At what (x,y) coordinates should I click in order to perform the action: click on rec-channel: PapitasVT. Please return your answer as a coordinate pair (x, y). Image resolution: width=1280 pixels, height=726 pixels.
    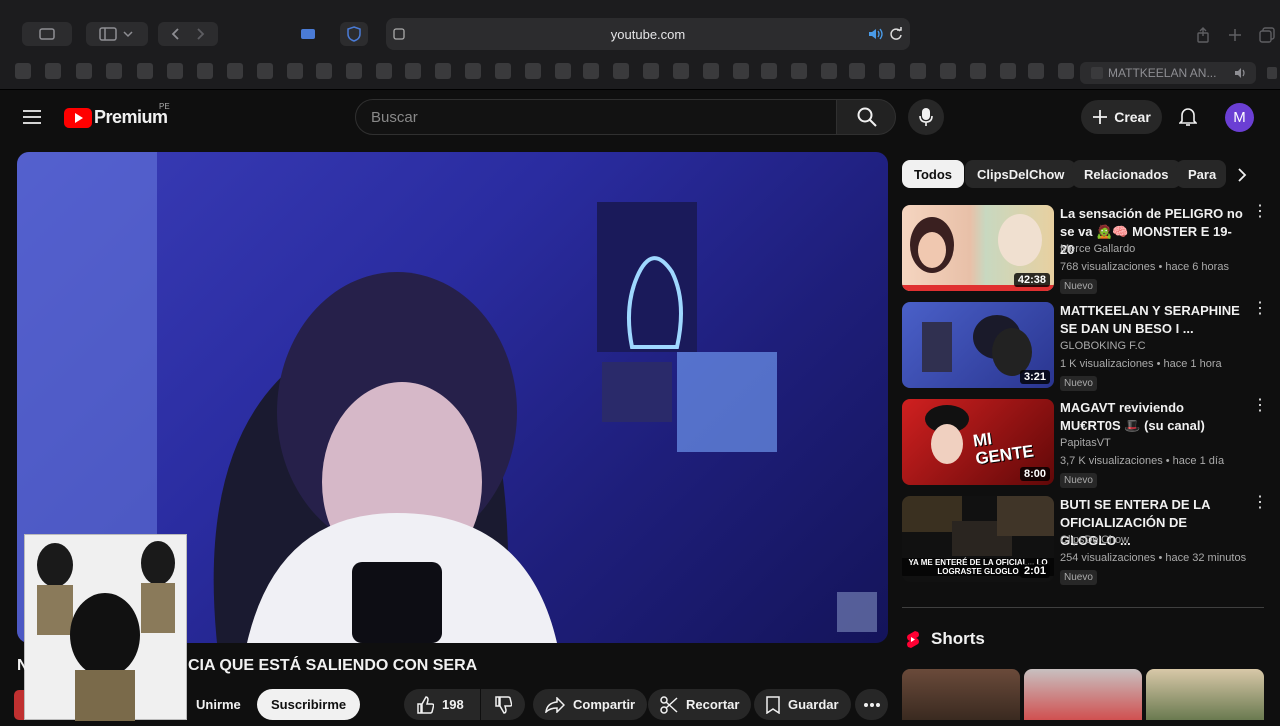
    Looking at the image, I should click on (1085, 443).